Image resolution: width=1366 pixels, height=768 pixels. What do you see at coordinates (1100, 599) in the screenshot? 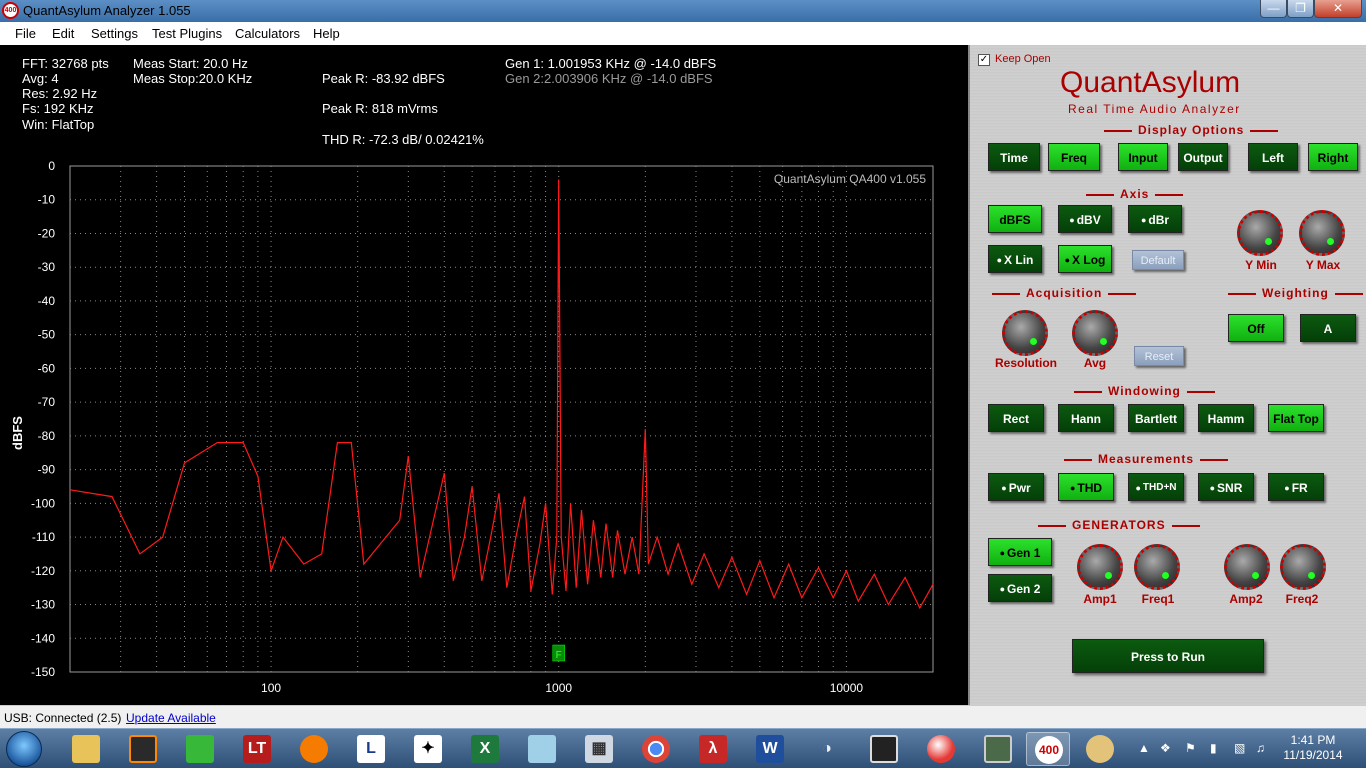
I see `amp1-label: Amp1` at bounding box center [1100, 599].